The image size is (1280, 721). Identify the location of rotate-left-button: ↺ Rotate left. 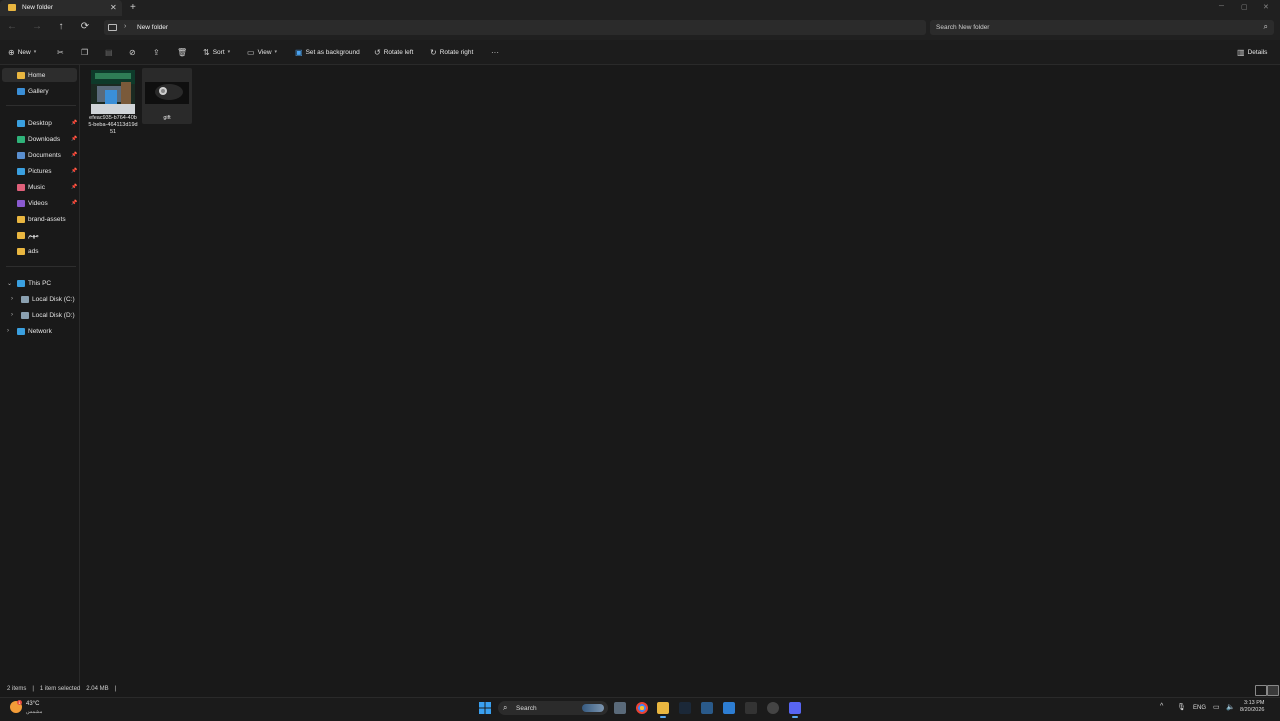
(393, 52).